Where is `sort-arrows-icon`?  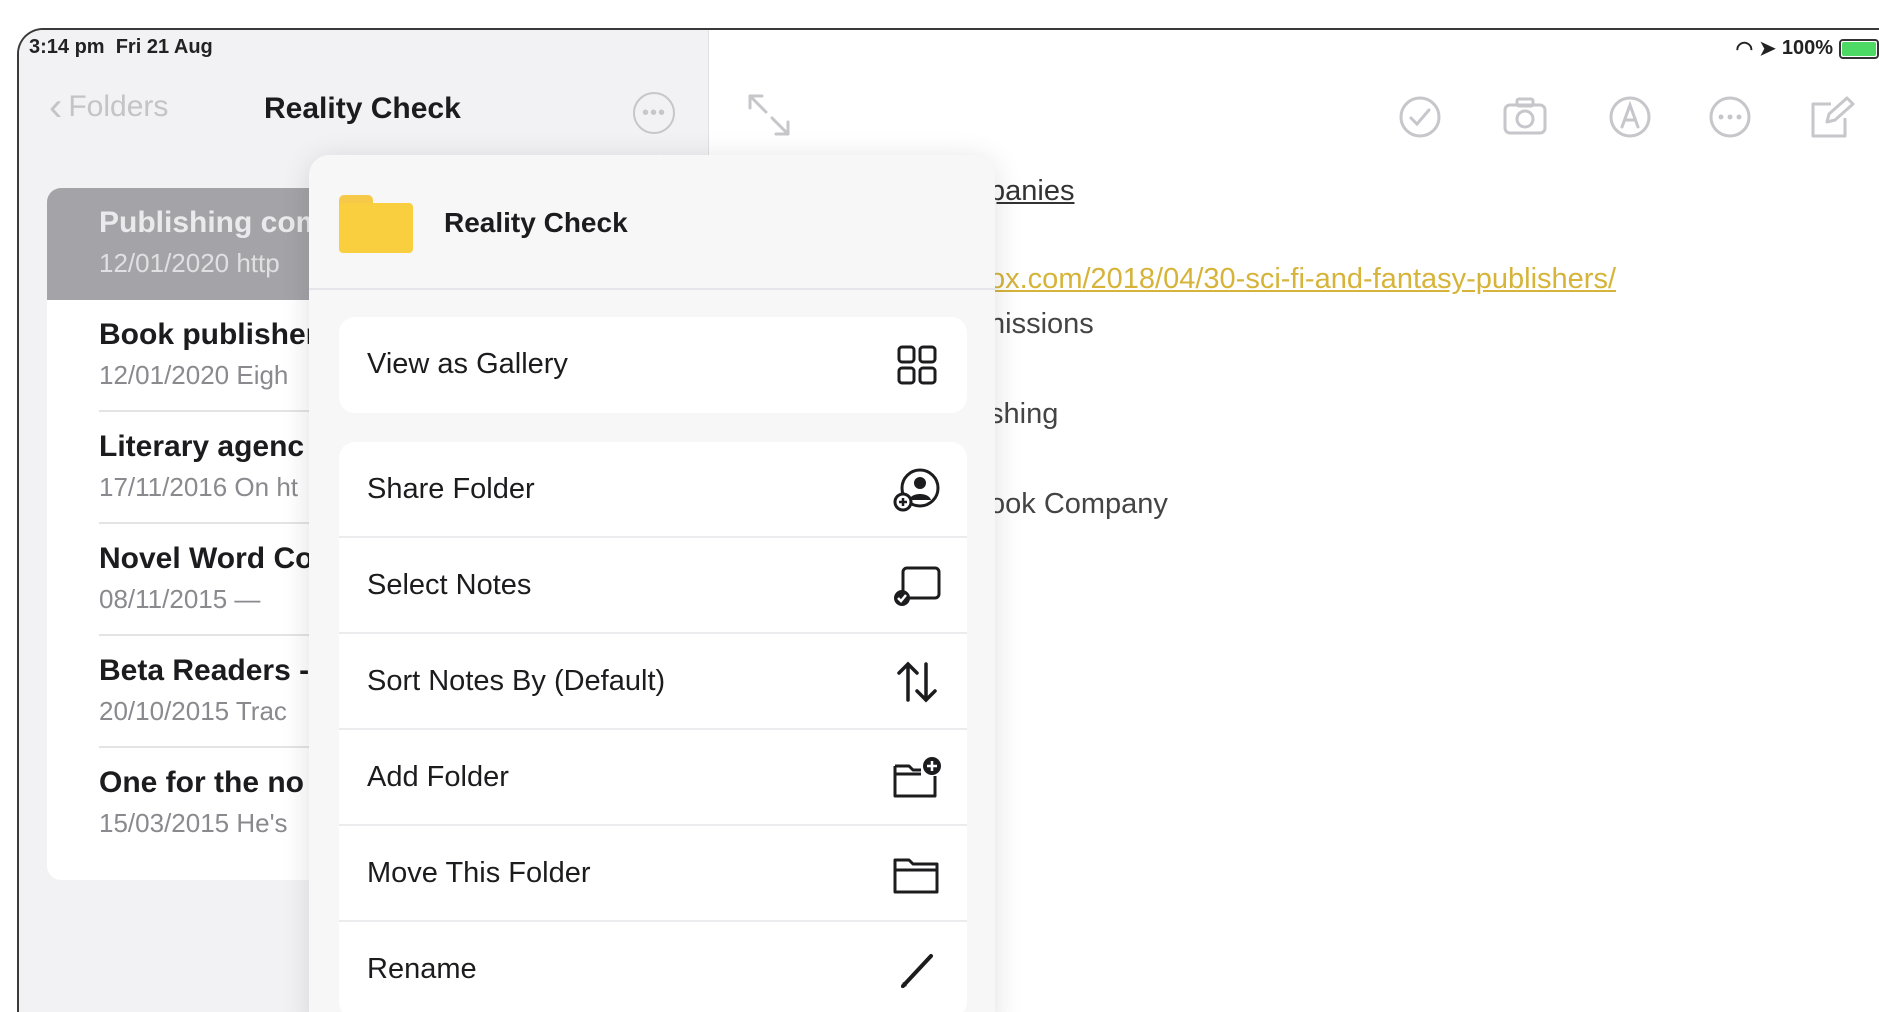 sort-arrows-icon is located at coordinates (917, 682).